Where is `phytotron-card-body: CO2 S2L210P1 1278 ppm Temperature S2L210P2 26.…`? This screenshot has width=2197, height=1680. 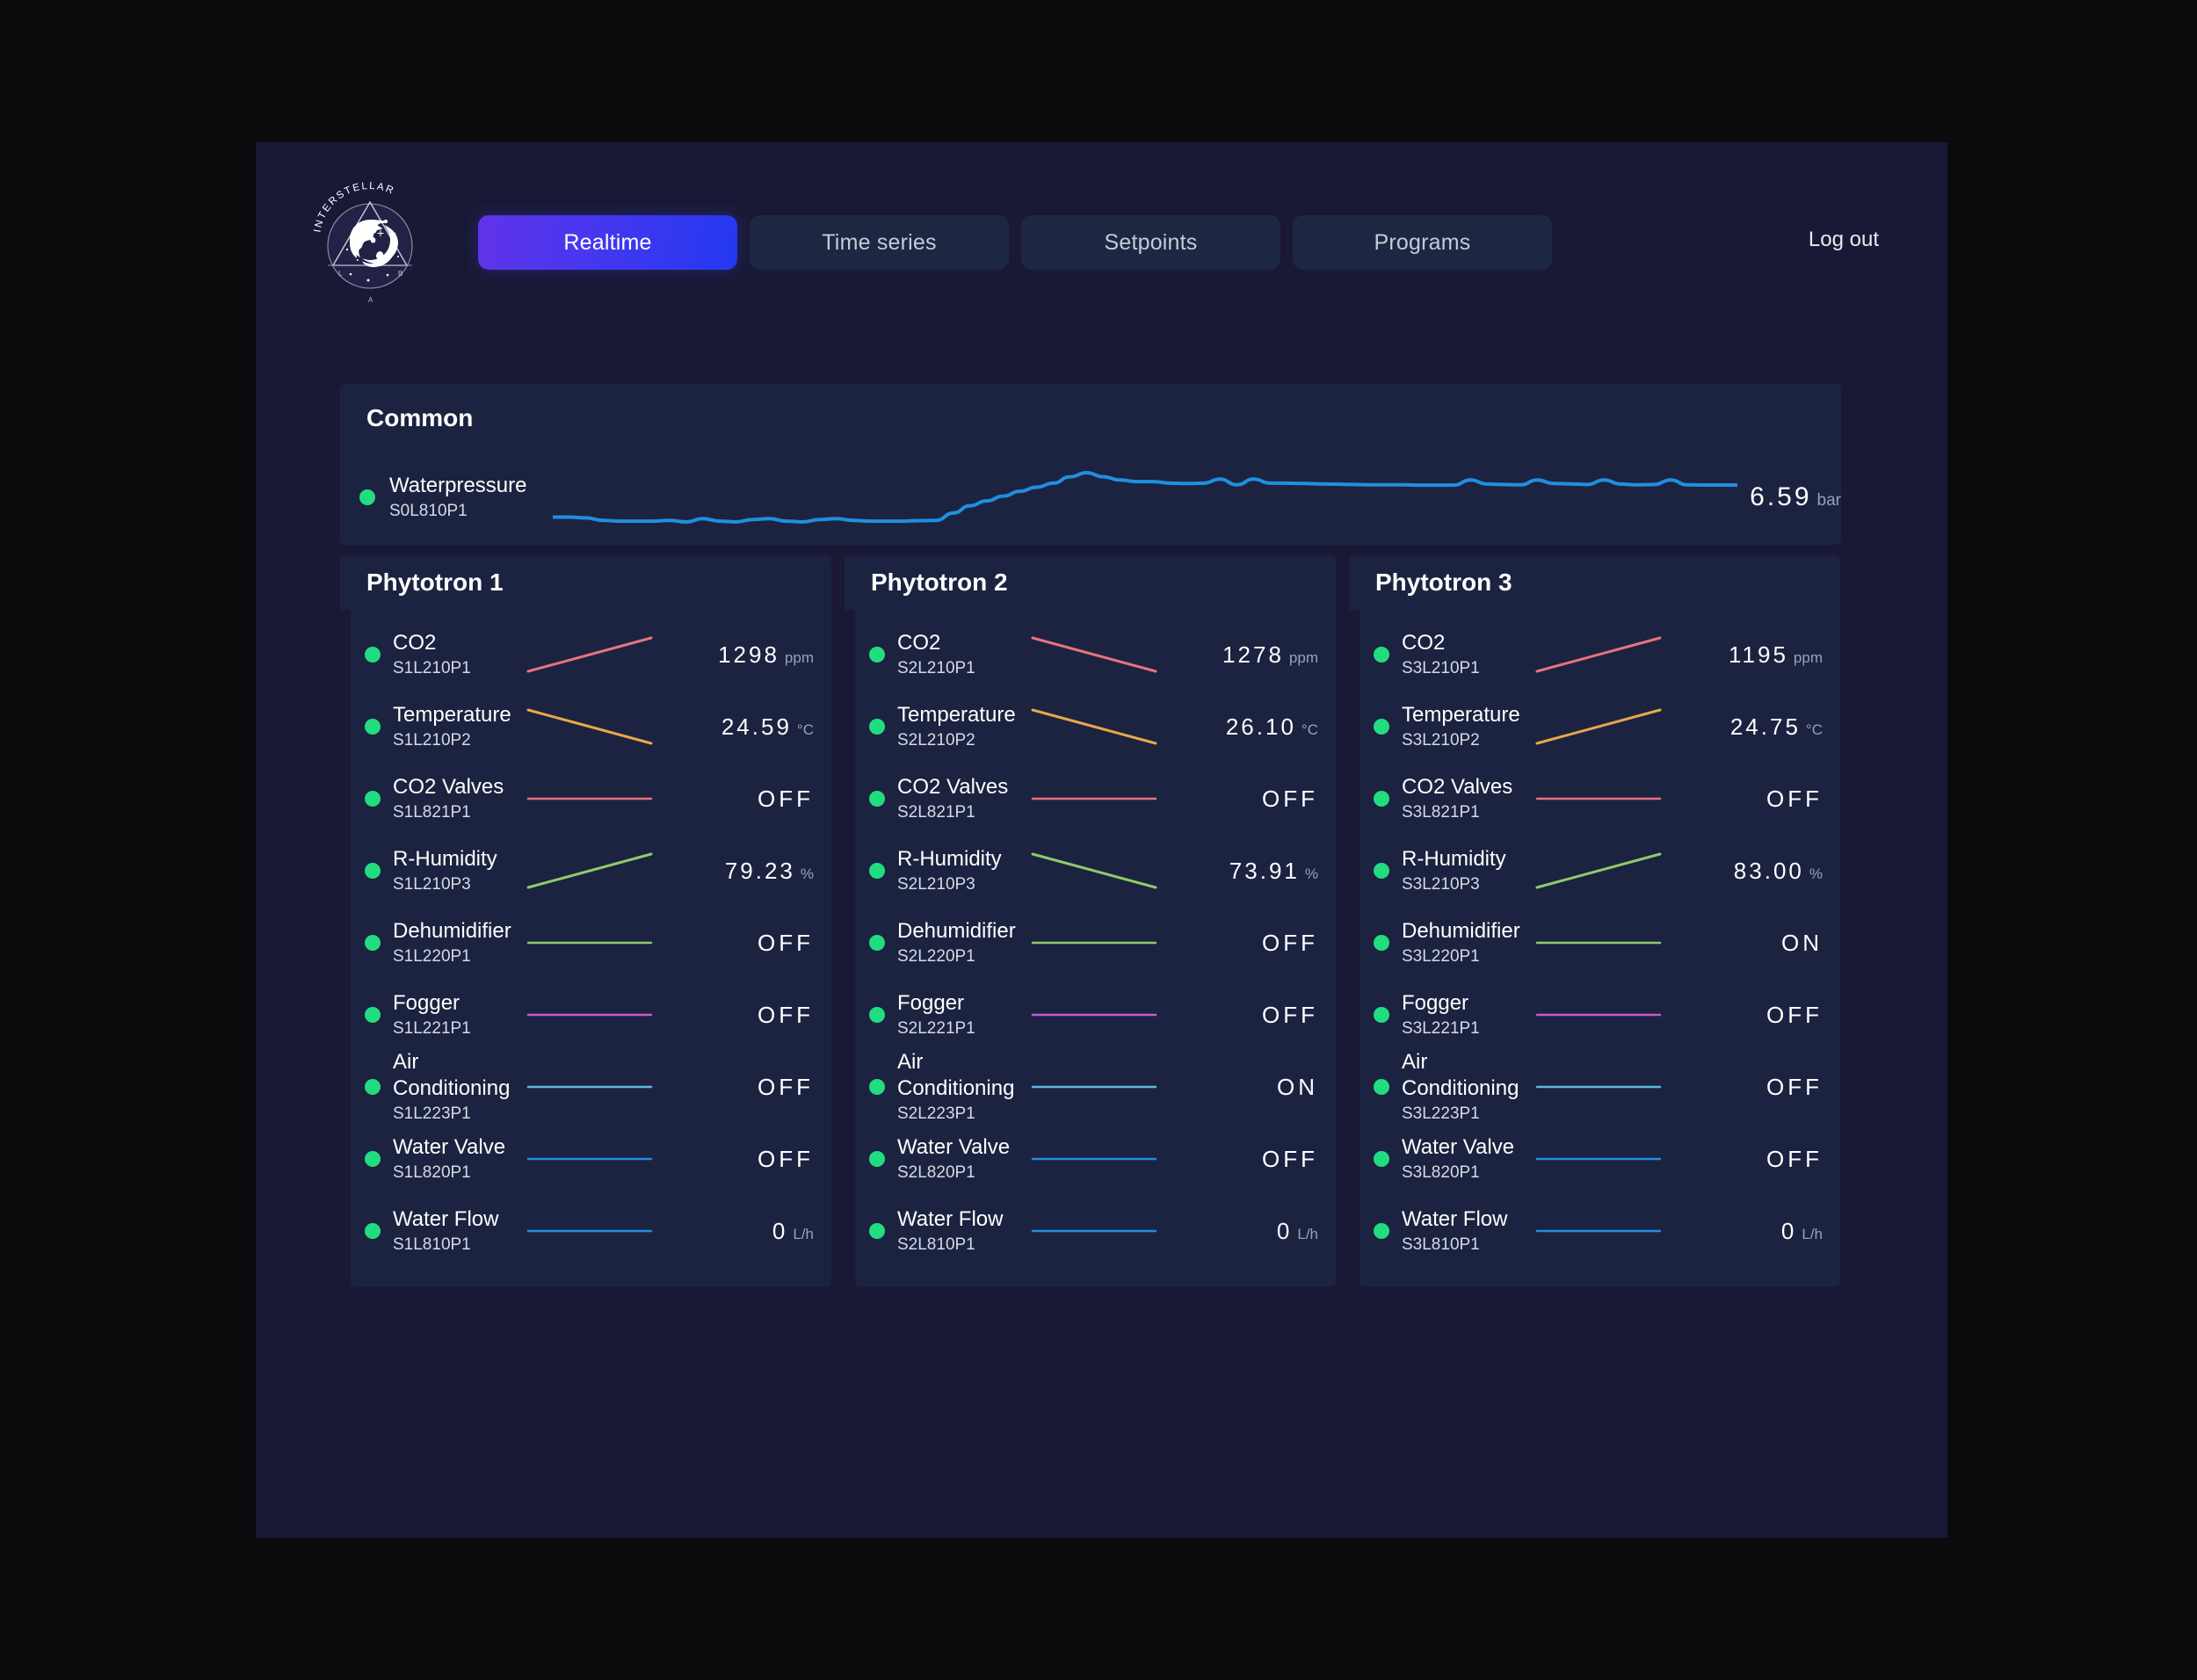 phytotron-card-body: CO2 S2L210P1 1278 ppm Temperature S2L210P2 26.… is located at coordinates (1095, 948).